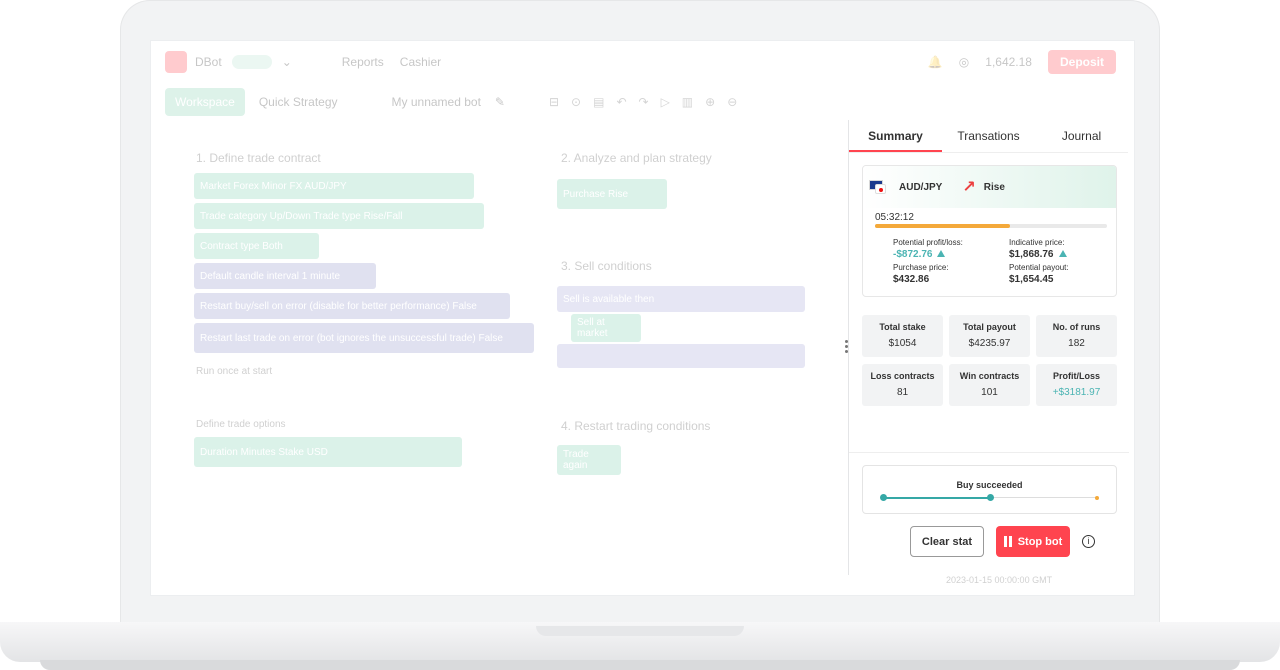 The image size is (1280, 670). I want to click on run-icon: ▷, so click(665, 102).